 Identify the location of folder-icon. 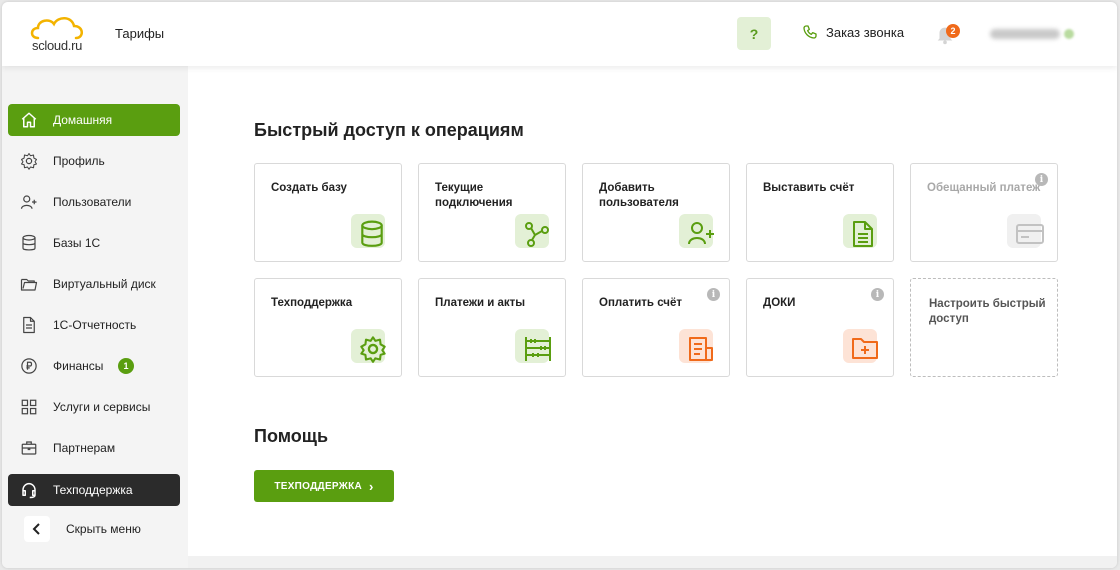
(29, 284).